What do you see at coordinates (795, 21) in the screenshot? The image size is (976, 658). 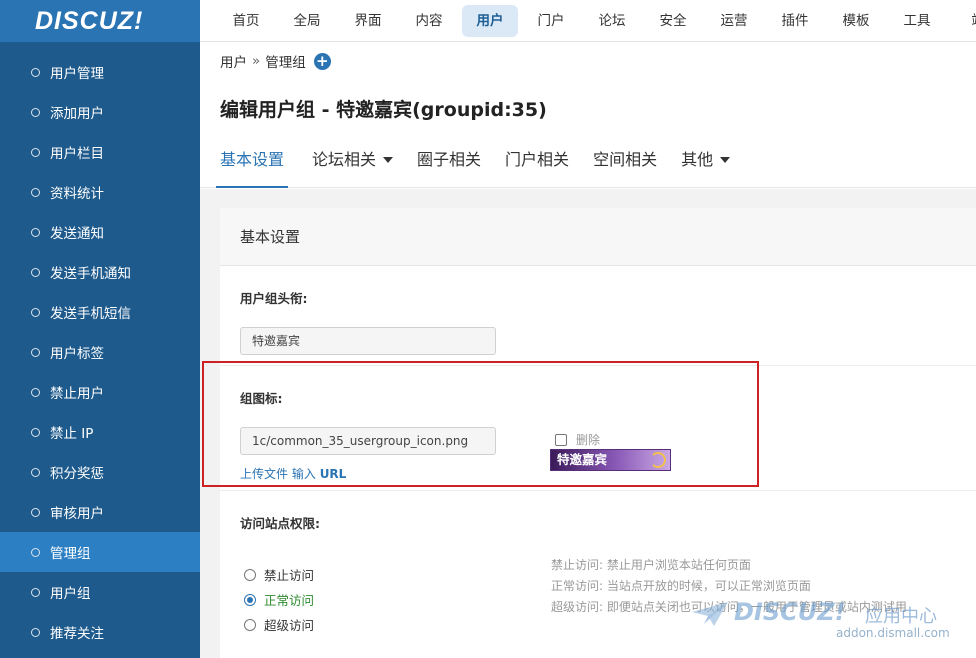 I see `nav-plugins: 插件` at bounding box center [795, 21].